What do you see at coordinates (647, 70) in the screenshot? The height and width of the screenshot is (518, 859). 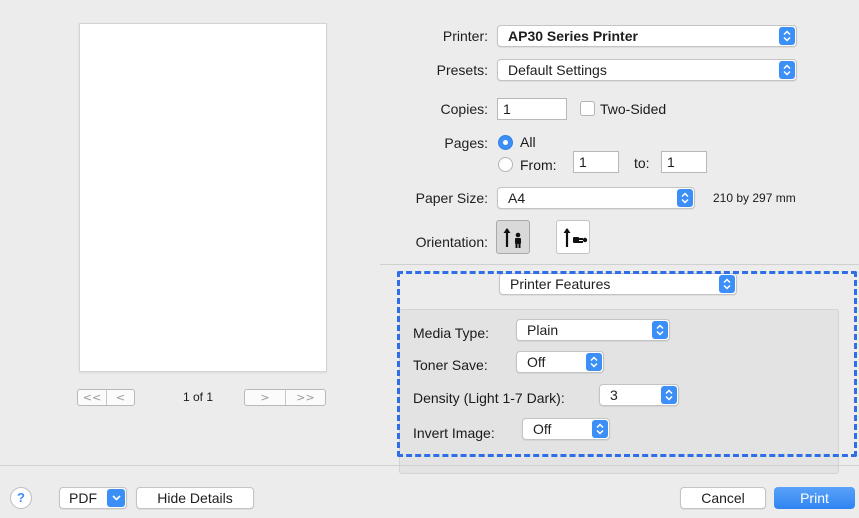 I see `presets-popup: Default Settings` at bounding box center [647, 70].